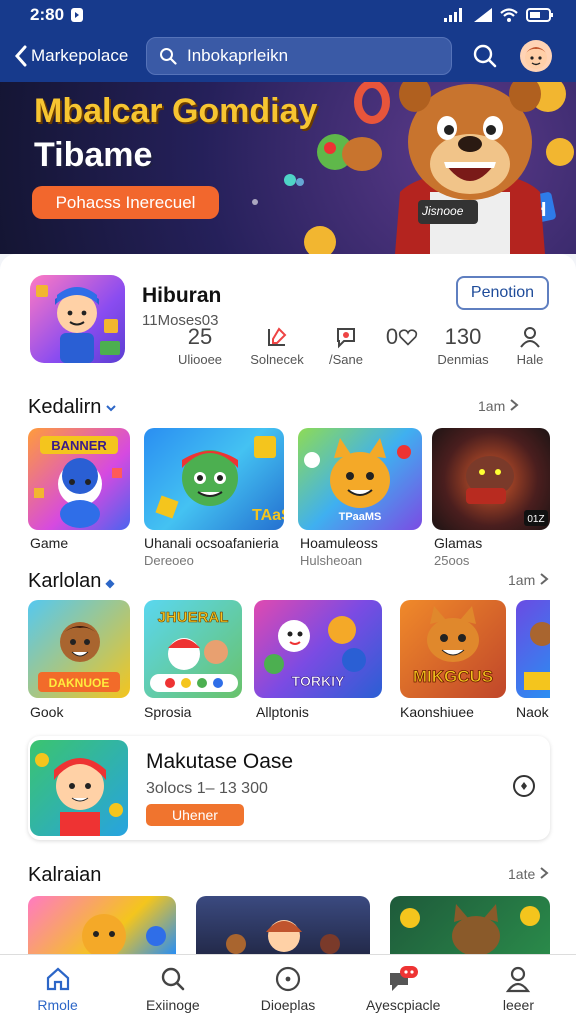 The image size is (576, 1024). Describe the element at coordinates (360, 517) in the screenshot. I see `svg-text: TPaaMS` at that location.